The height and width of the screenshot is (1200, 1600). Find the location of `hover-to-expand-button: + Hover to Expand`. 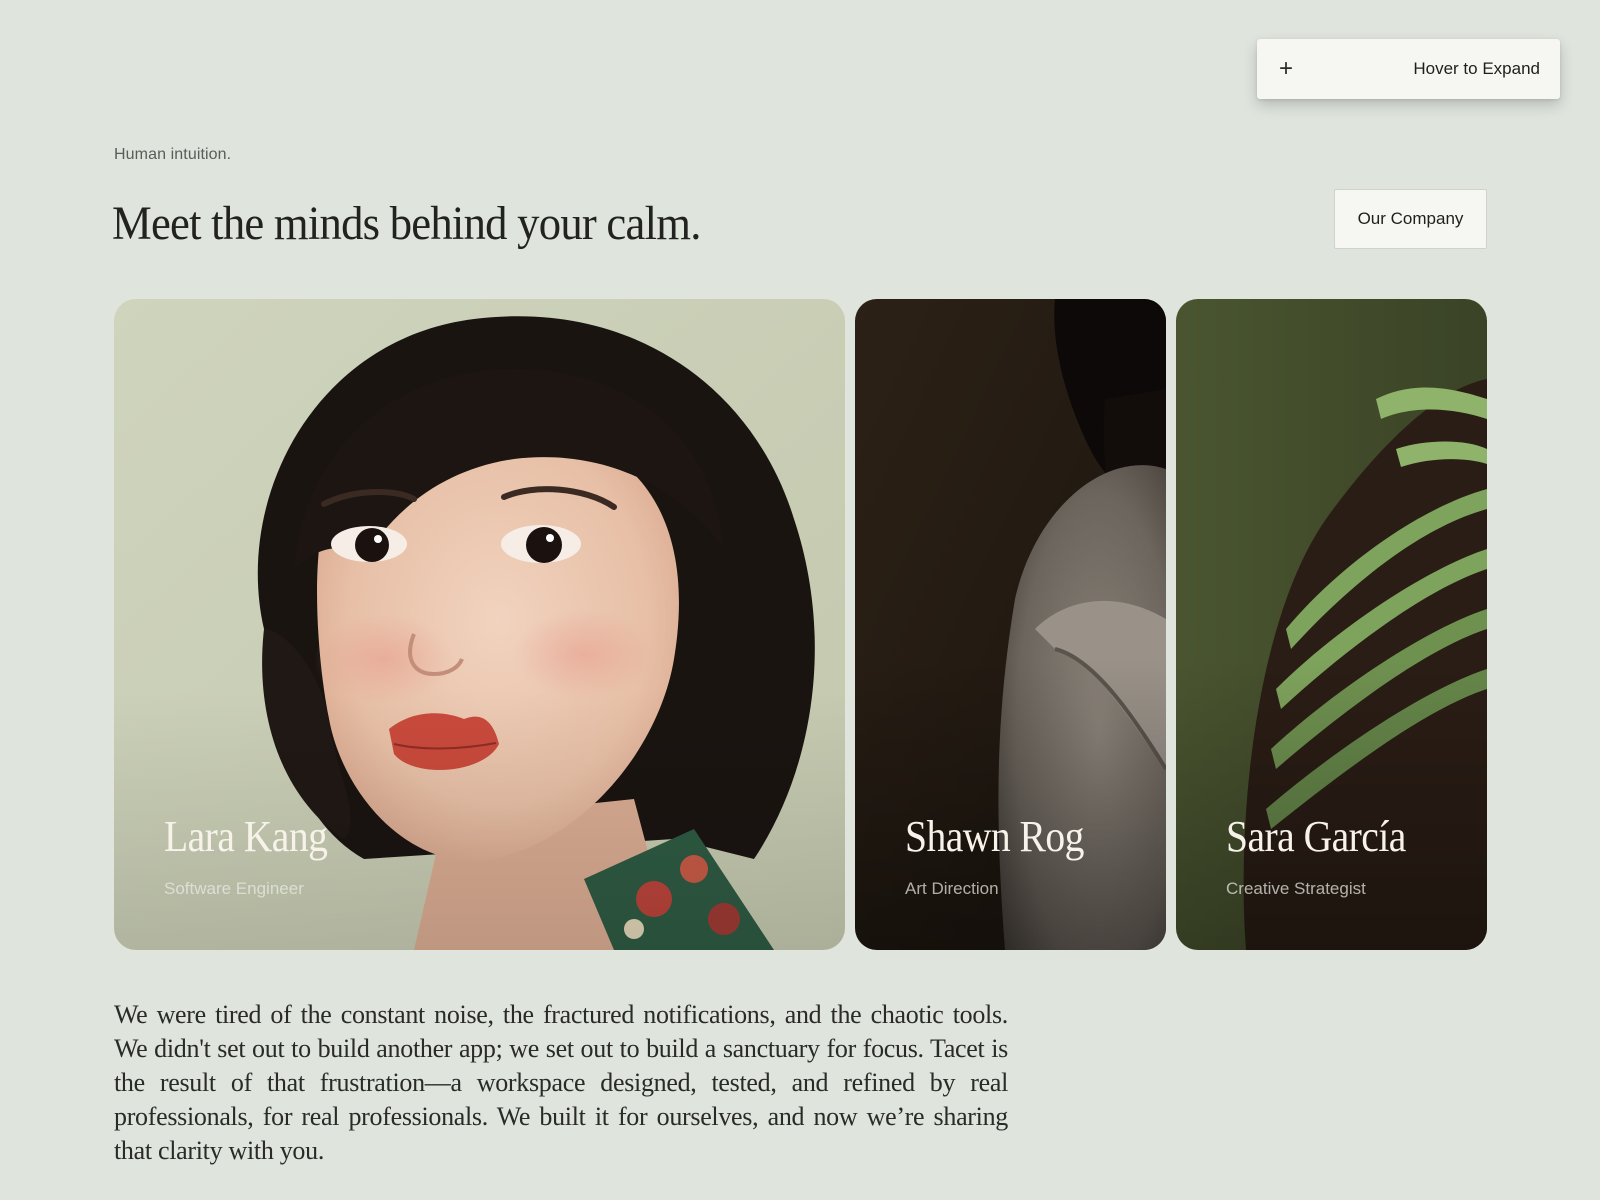

hover-to-expand-button: + Hover to Expand is located at coordinates (1408, 69).